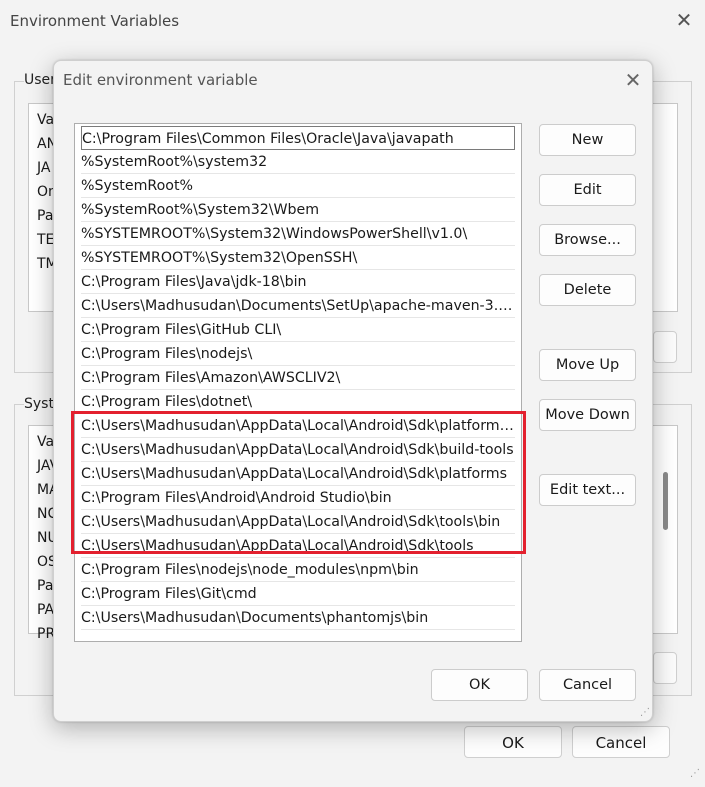  Describe the element at coordinates (298, 402) in the screenshot. I see `path-list-item: C:\Program Files\dotnet\` at that location.